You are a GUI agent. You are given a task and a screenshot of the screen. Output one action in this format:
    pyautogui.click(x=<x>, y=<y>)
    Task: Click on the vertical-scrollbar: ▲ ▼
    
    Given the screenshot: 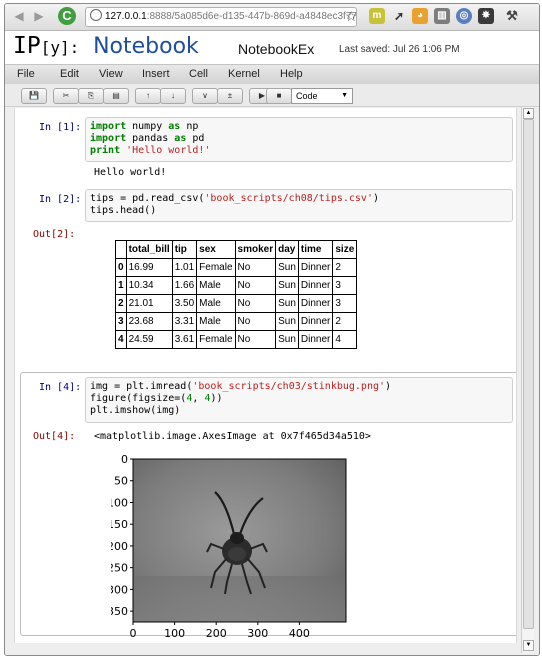 What is the action you would take?
    pyautogui.click(x=527, y=380)
    